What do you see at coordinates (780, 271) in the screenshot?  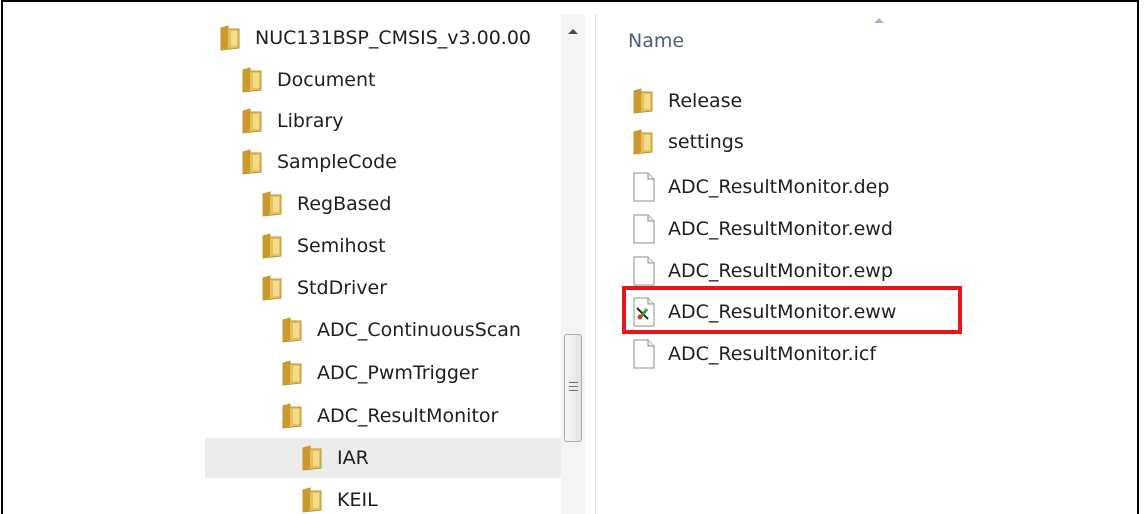 I see `file-label: ADC_ResultMonitor.ewp` at bounding box center [780, 271].